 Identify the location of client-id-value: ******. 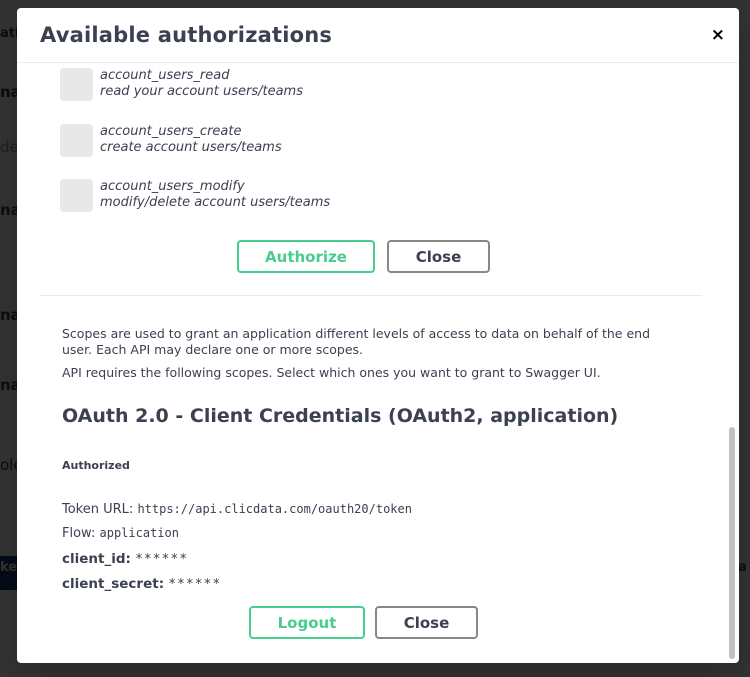
(162, 559).